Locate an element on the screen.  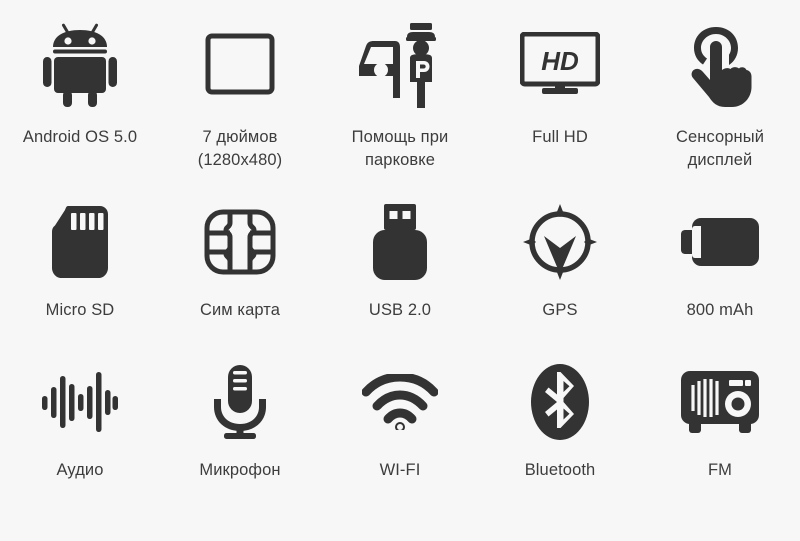
feature-item-android: Android OS 5.0 is located at coordinates (80, 108).